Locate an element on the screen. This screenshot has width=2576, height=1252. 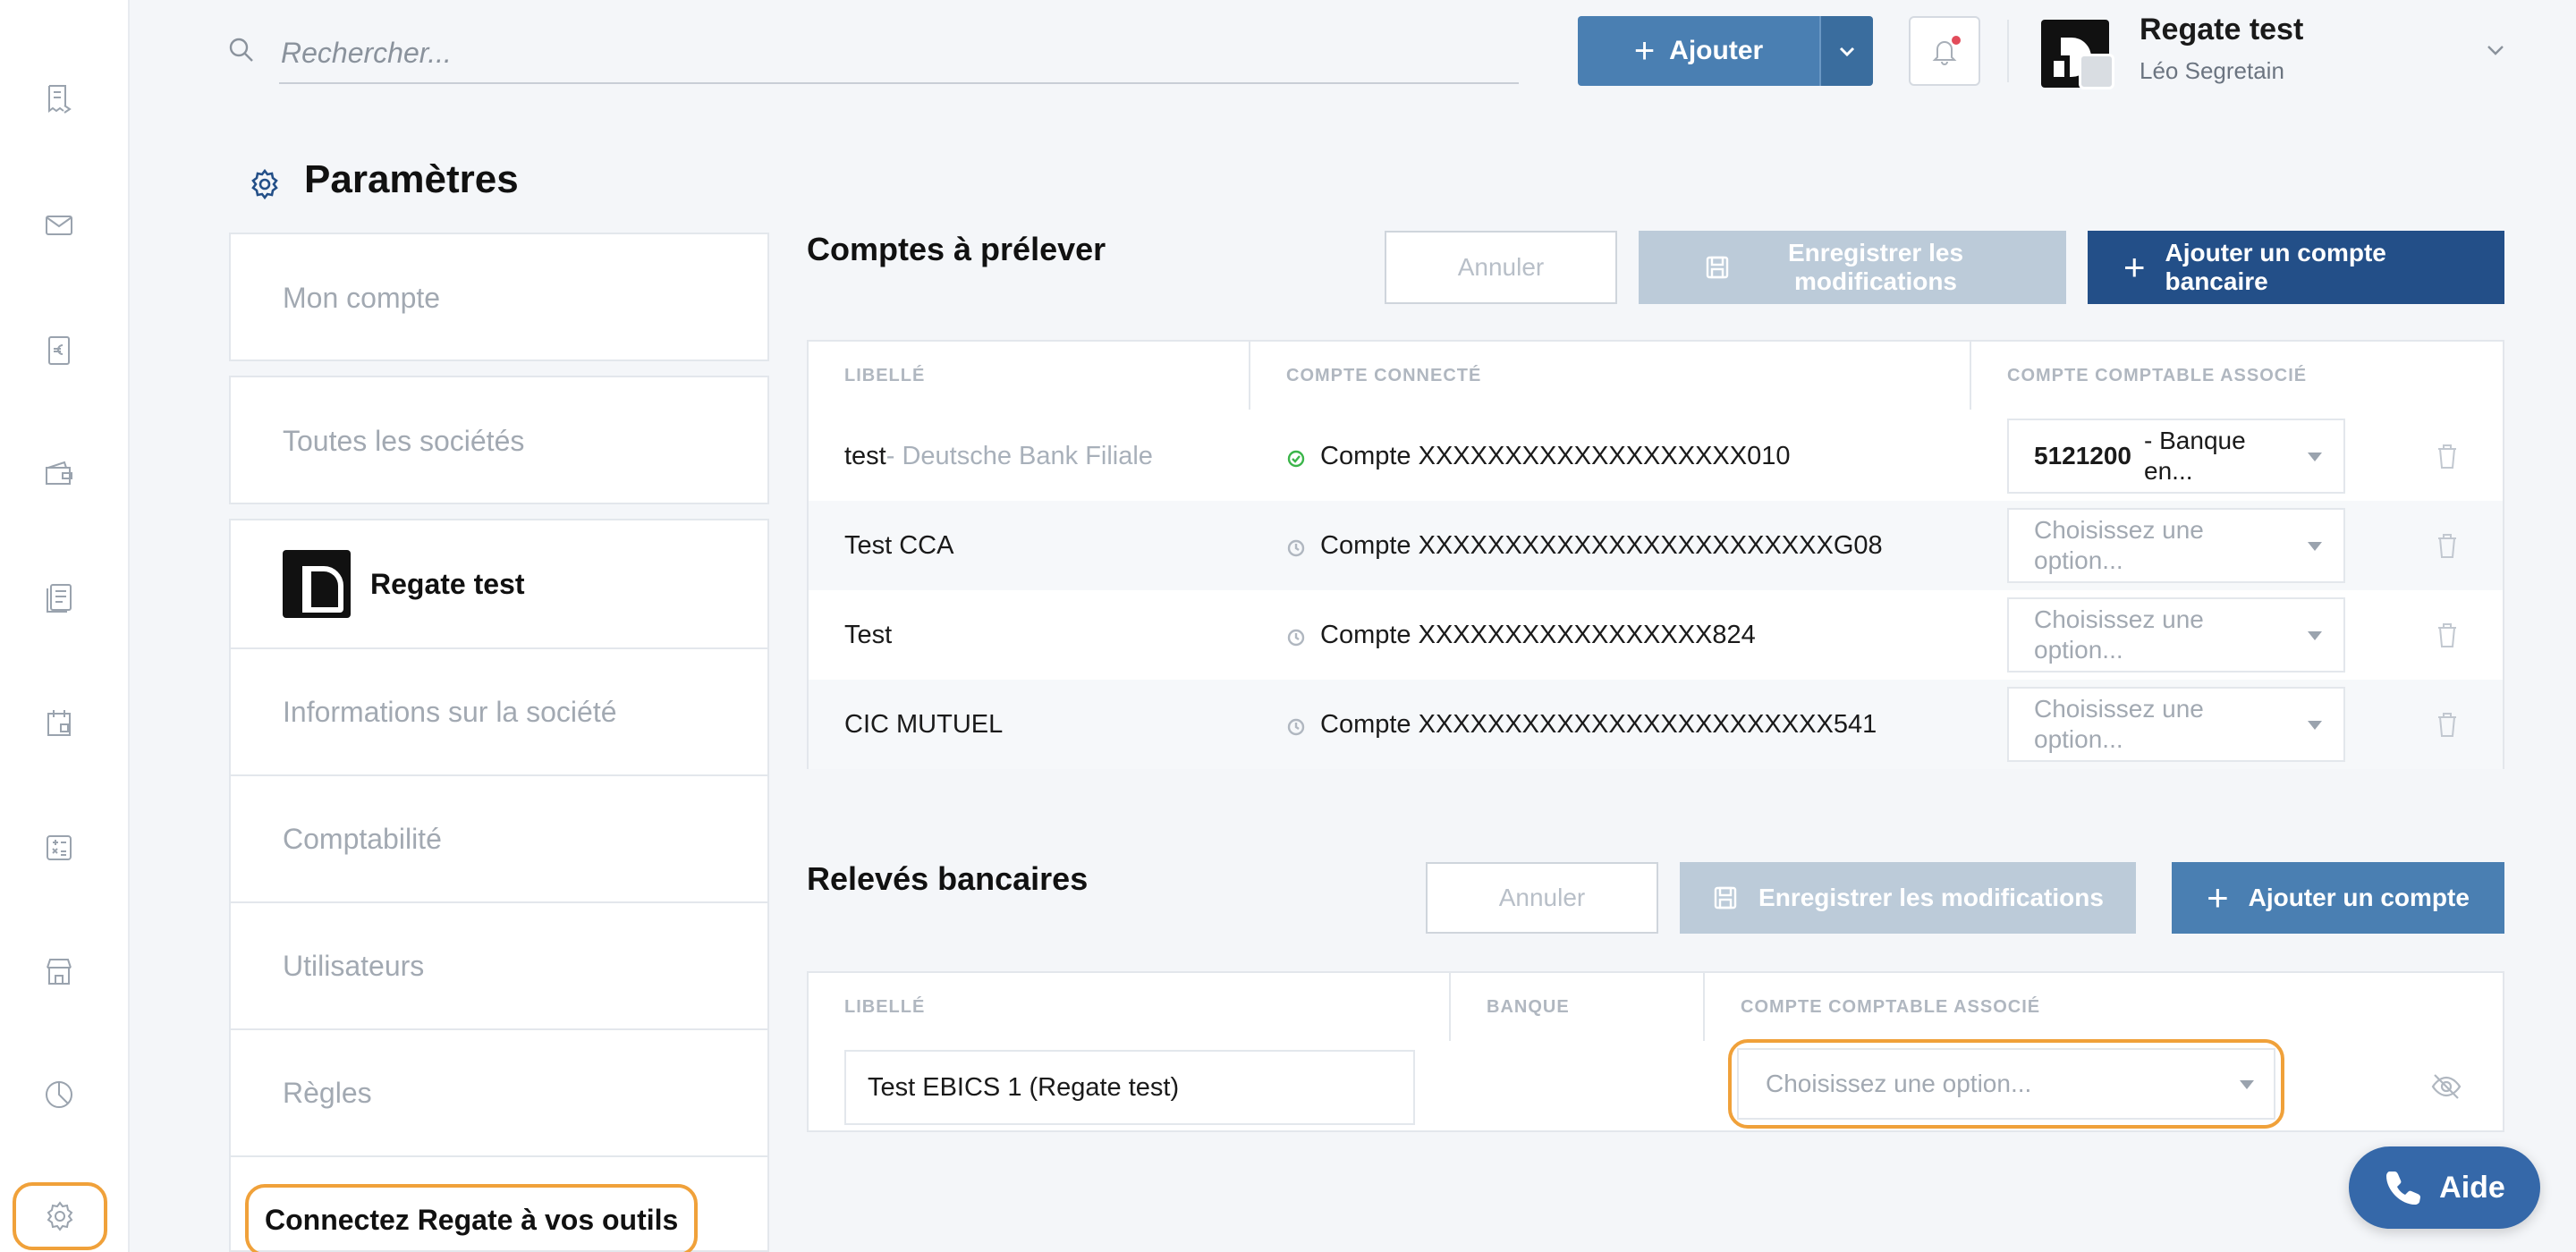
mail-icon is located at coordinates (59, 225).